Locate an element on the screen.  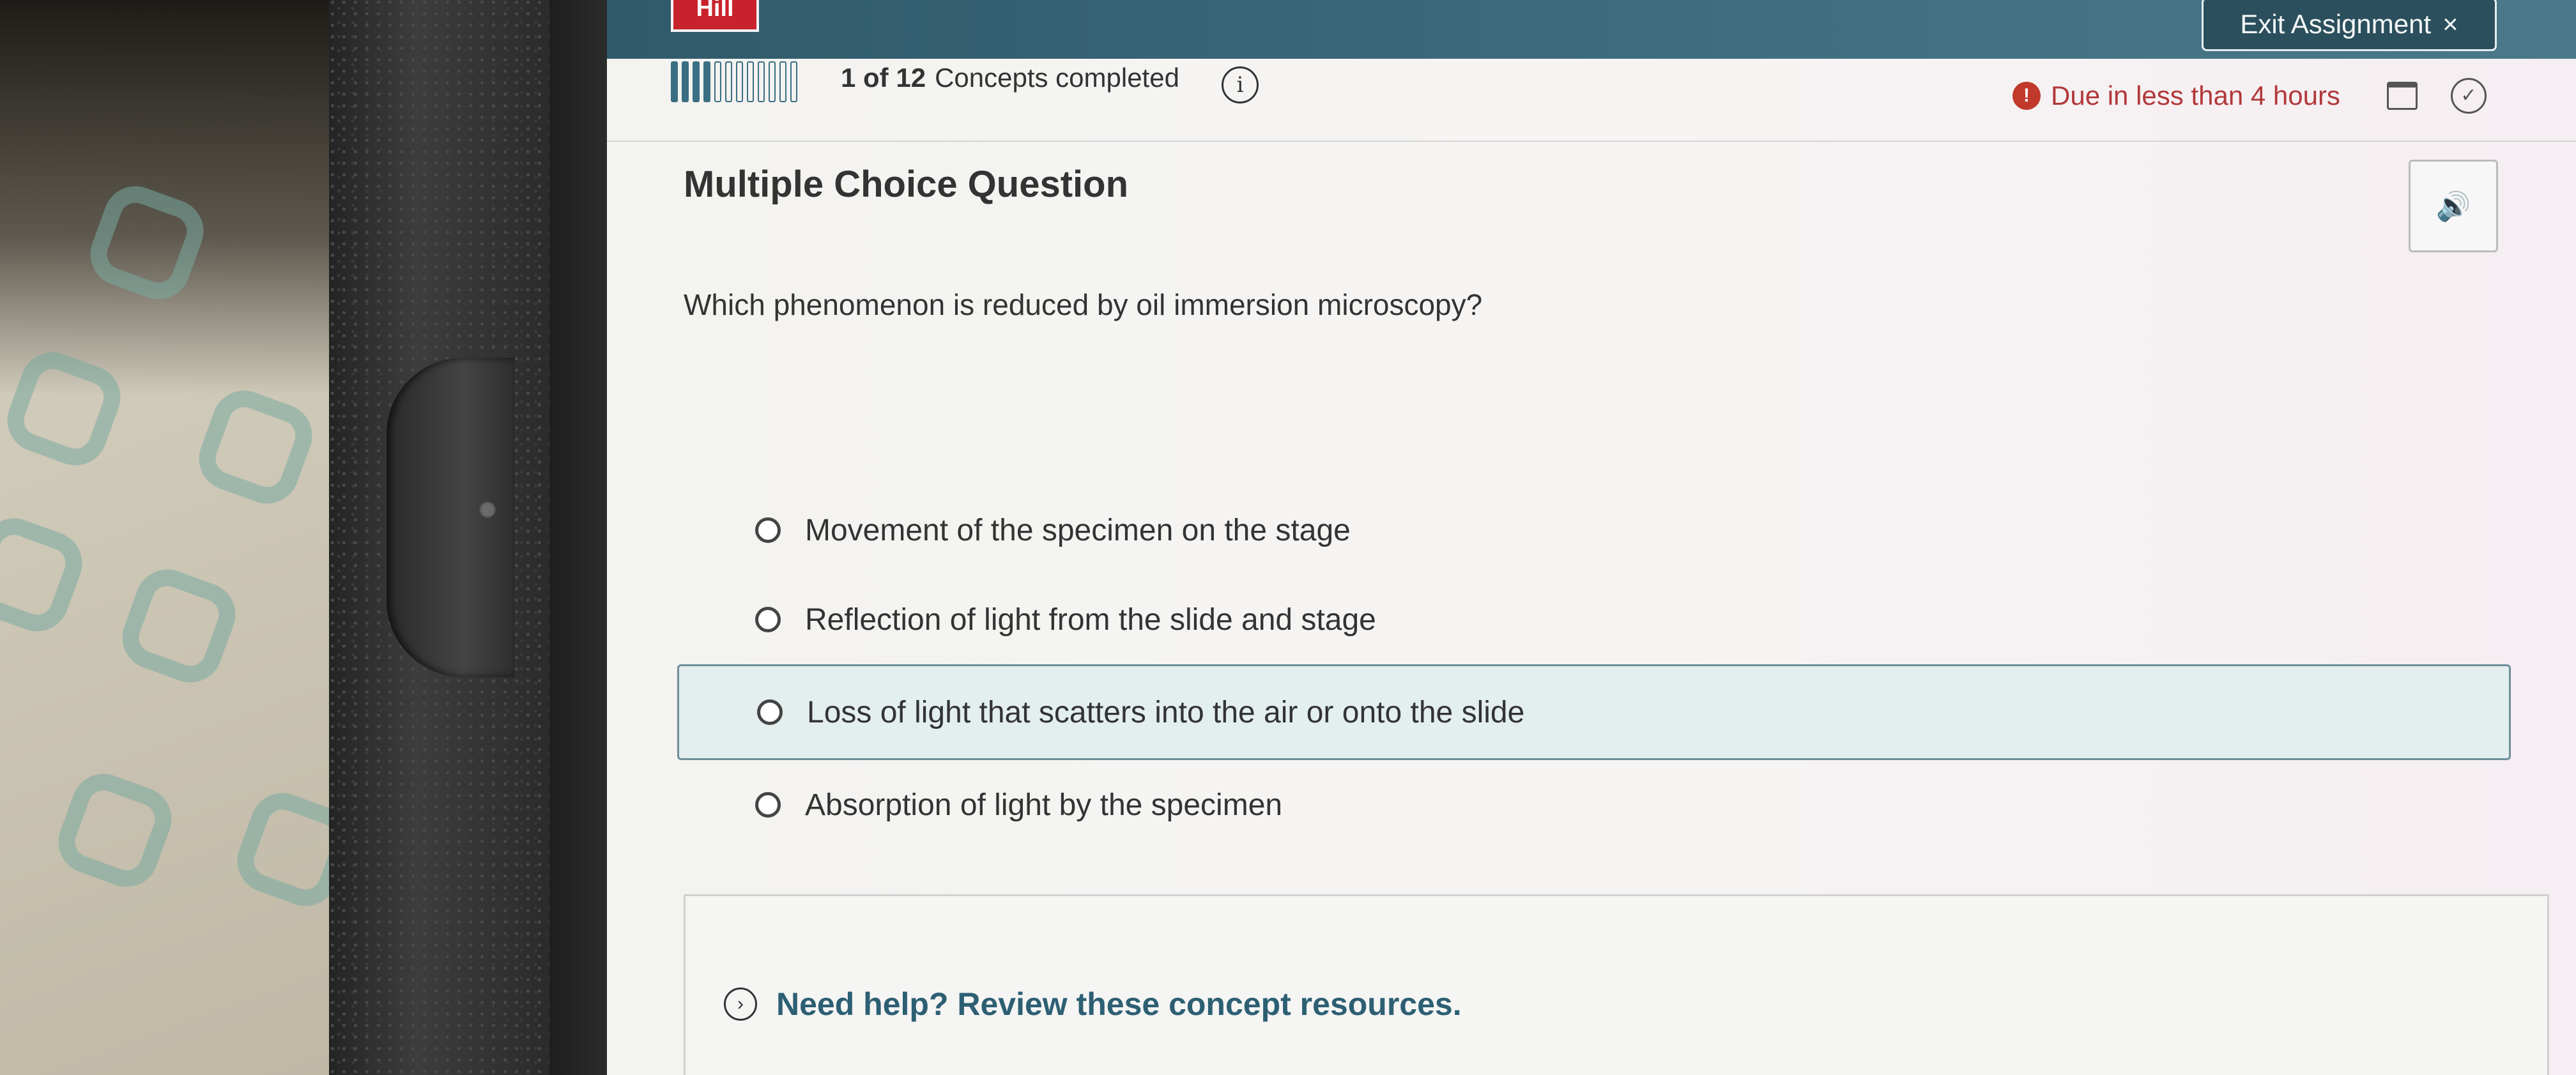
progress-count: 1 of 12 is located at coordinates (883, 78).